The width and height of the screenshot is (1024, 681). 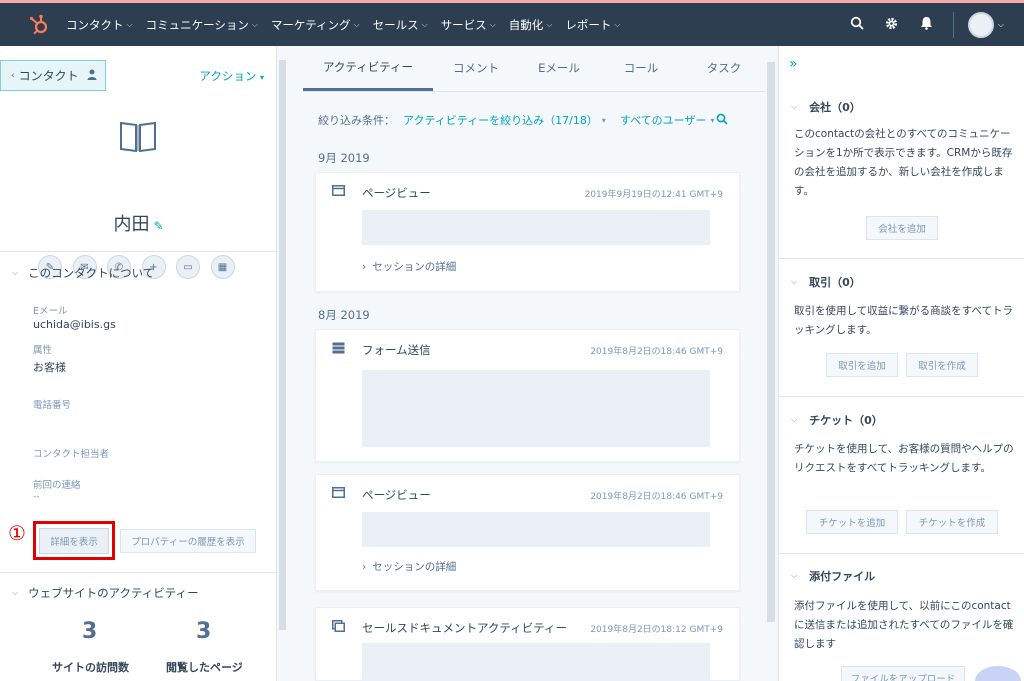 I want to click on middle-scrollbar, so click(x=771, y=363).